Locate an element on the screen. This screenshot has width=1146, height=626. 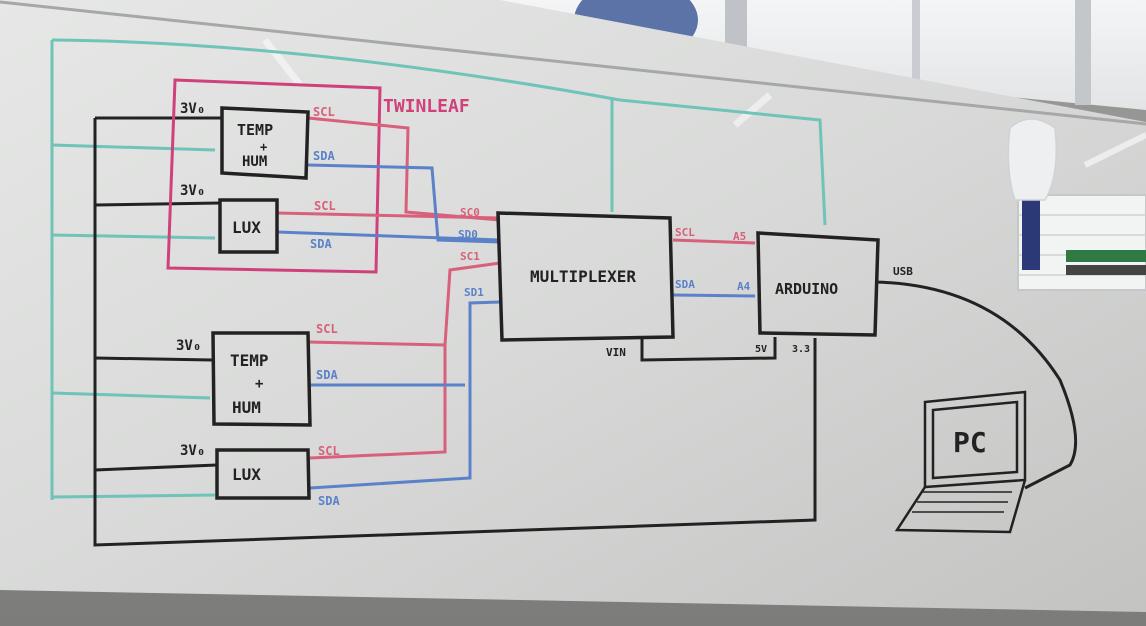
sensor-3-voltage: 3V₀ is located at coordinates (188, 346).